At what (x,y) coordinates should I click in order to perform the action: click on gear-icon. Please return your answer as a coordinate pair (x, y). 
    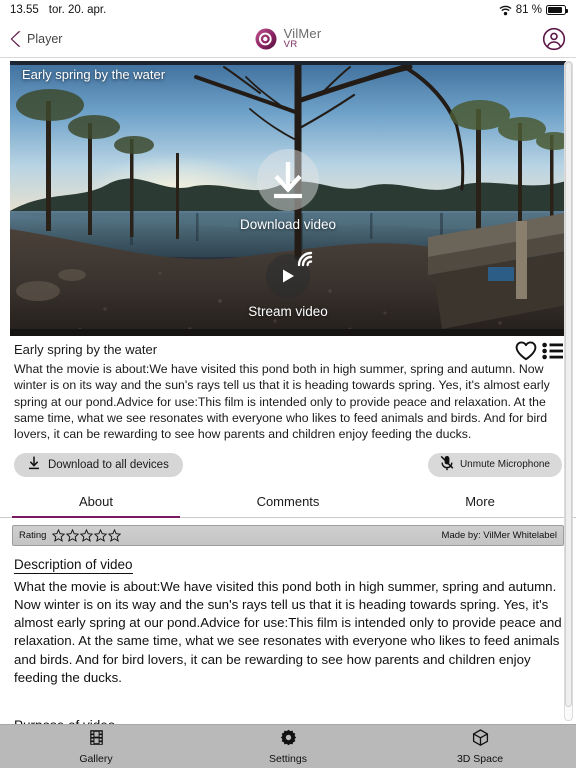
    Looking at the image, I should click on (288, 740).